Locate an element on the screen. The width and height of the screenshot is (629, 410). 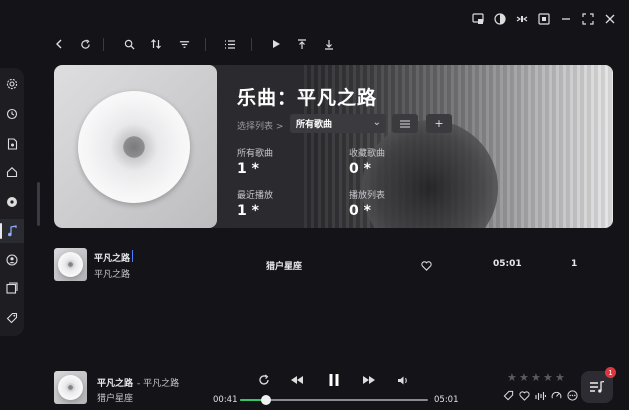
scroll-top-icon is located at coordinates (302, 44).